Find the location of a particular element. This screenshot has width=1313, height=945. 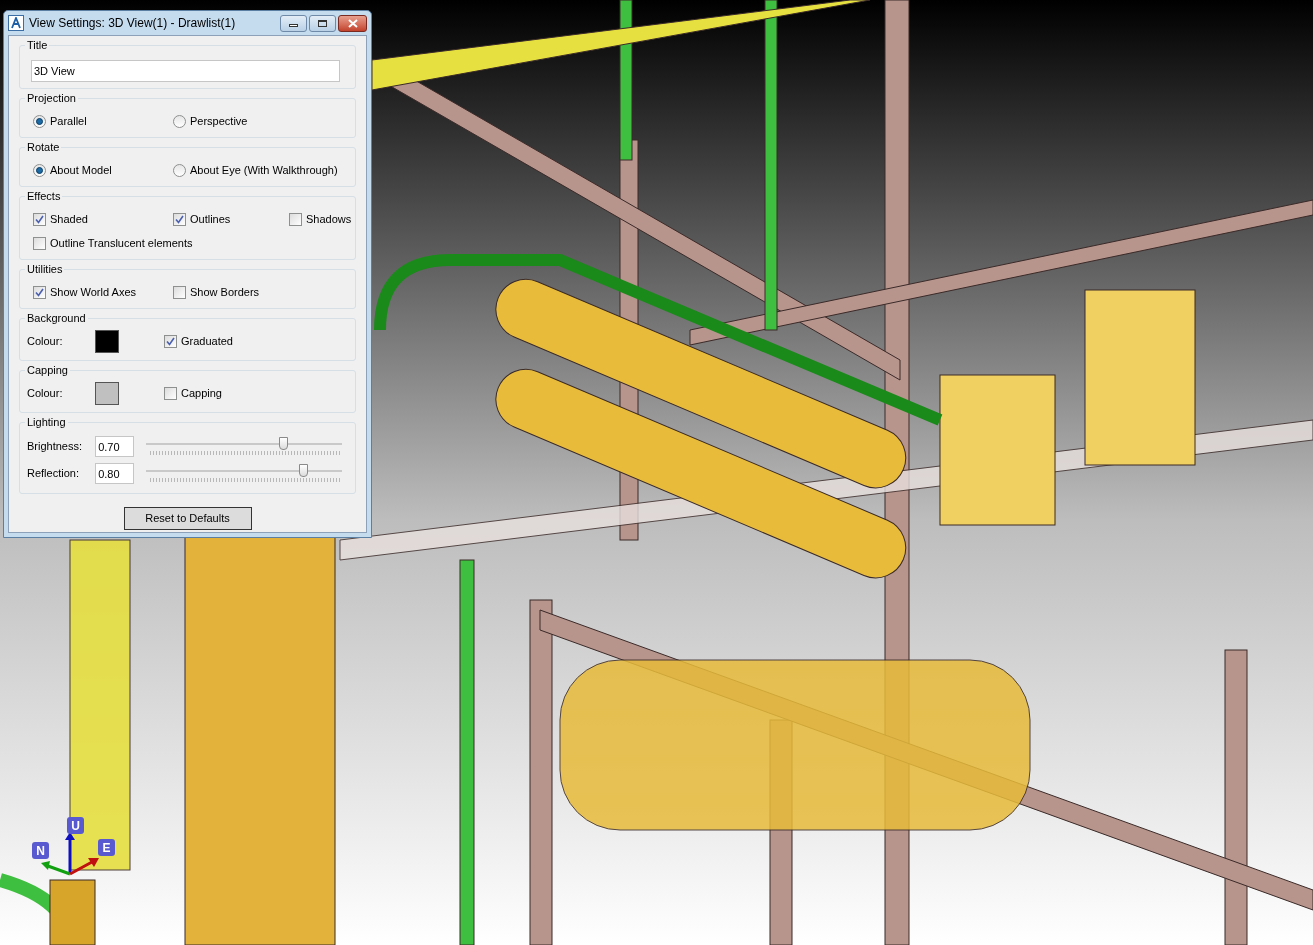

checkbox-label: Capping is located at coordinates (201, 393).